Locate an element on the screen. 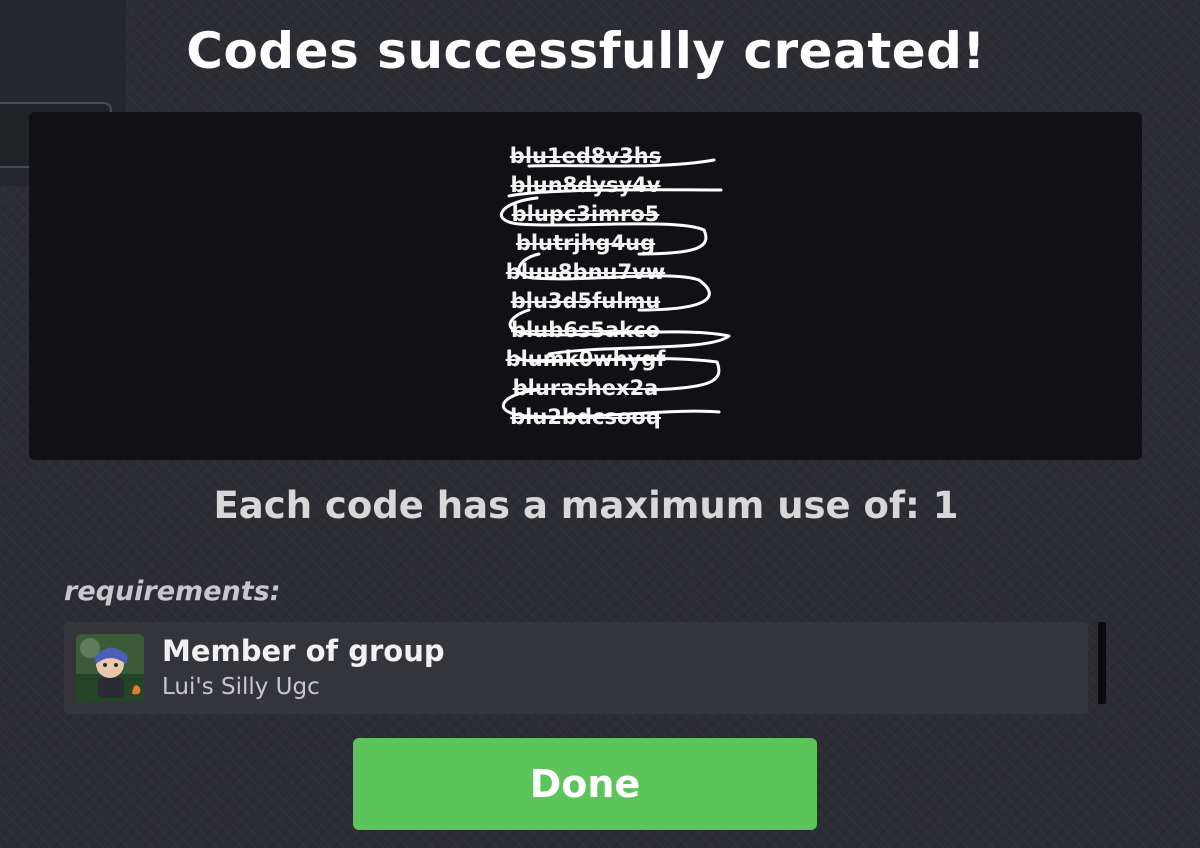 Image resolution: width=1200 pixels, height=848 pixels. code-item: blutrjhg4ug is located at coordinates (585, 243).